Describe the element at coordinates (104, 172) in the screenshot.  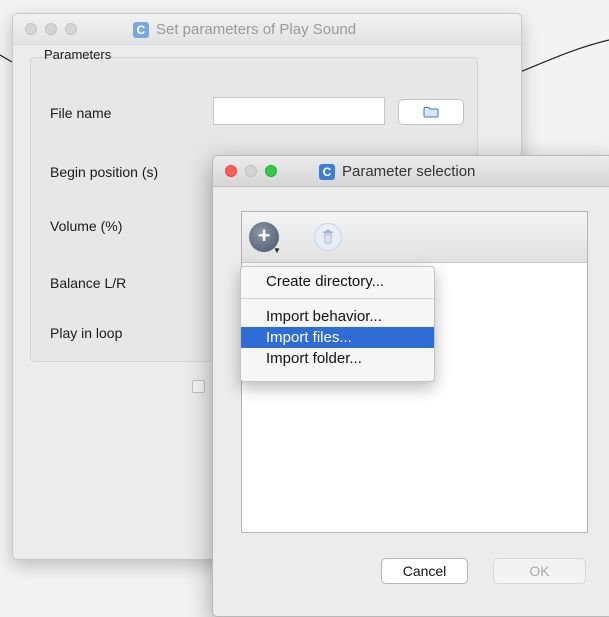
I see `begin-position-label: Begin position (s)` at that location.